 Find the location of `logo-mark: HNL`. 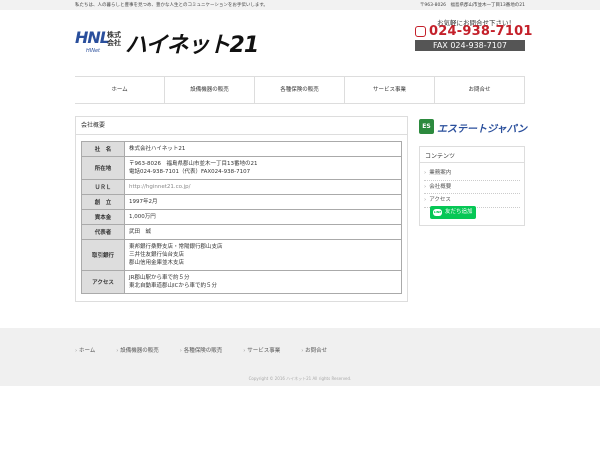

logo-mark: HNL is located at coordinates (92, 37).